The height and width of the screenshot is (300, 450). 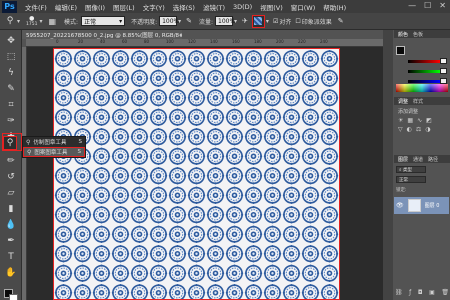 What do you see at coordinates (271, 7) in the screenshot?
I see `menu-view: 视图(V)` at bounding box center [271, 7].